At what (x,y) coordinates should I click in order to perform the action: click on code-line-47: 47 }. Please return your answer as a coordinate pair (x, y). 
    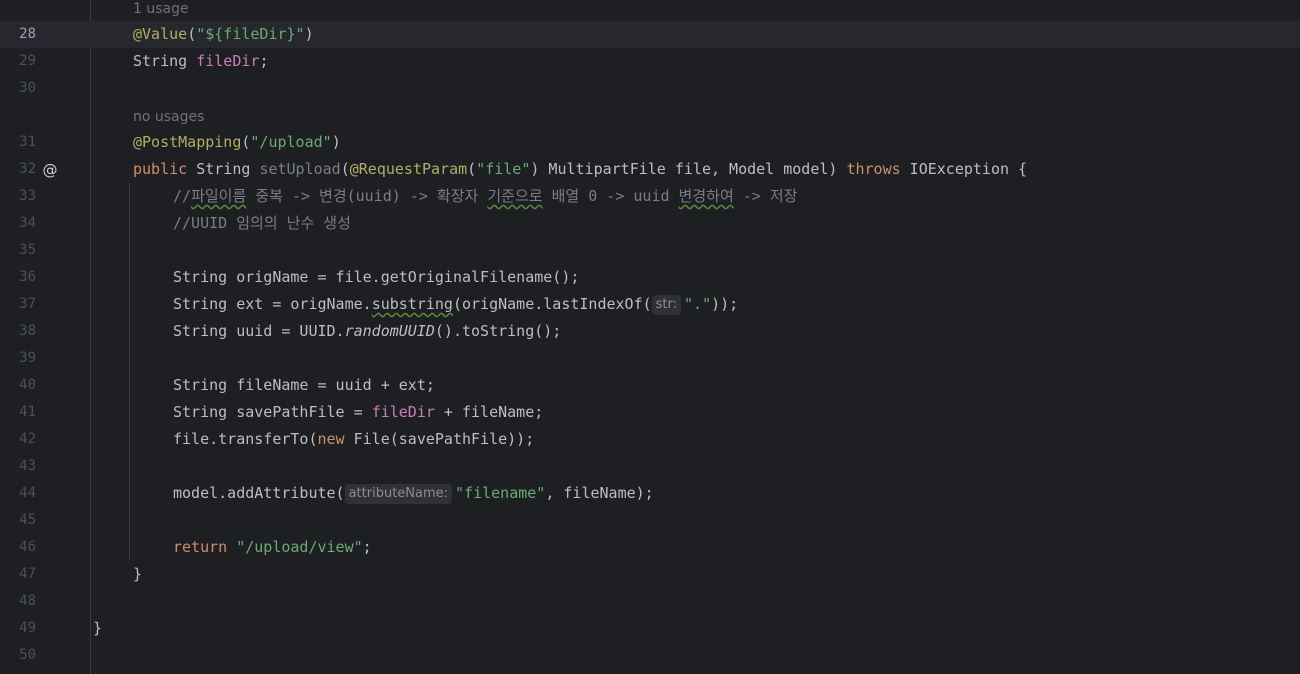
    Looking at the image, I should click on (650, 574).